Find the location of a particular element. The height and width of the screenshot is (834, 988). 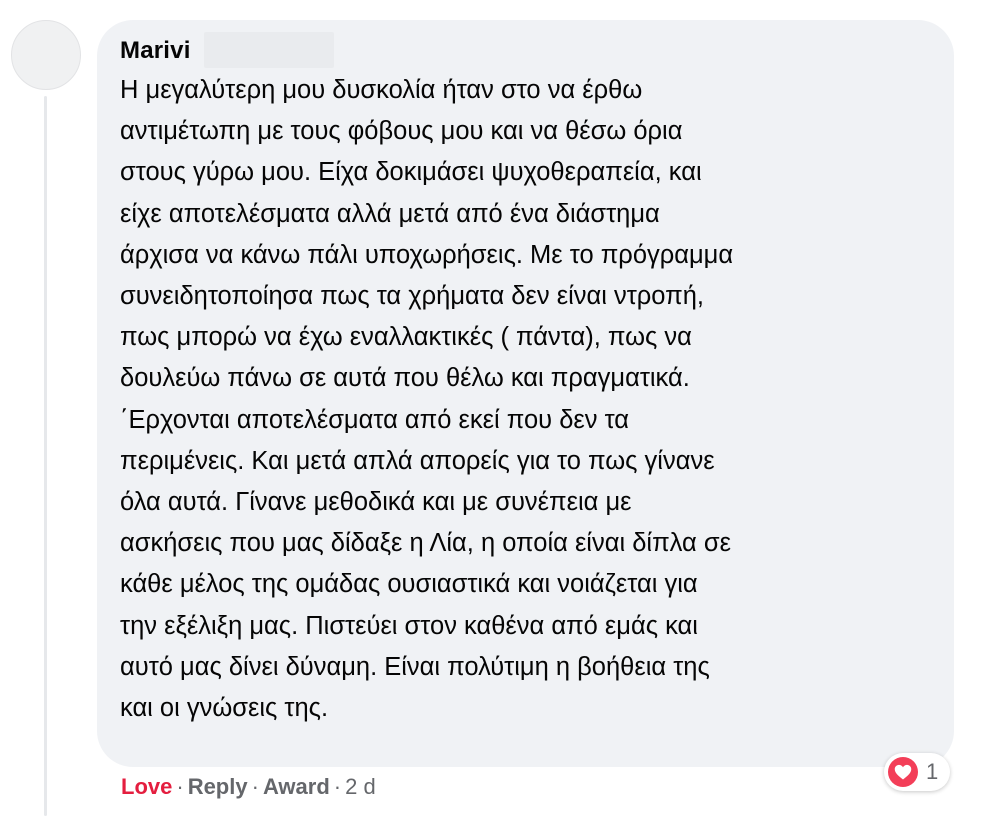

reaction-count: 1 is located at coordinates (932, 771).